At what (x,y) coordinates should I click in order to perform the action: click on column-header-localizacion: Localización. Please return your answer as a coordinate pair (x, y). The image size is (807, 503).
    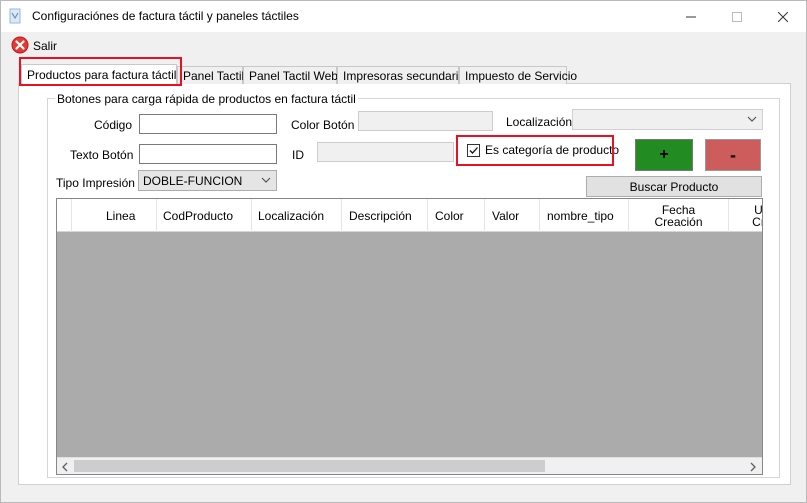
    Looking at the image, I should click on (297, 215).